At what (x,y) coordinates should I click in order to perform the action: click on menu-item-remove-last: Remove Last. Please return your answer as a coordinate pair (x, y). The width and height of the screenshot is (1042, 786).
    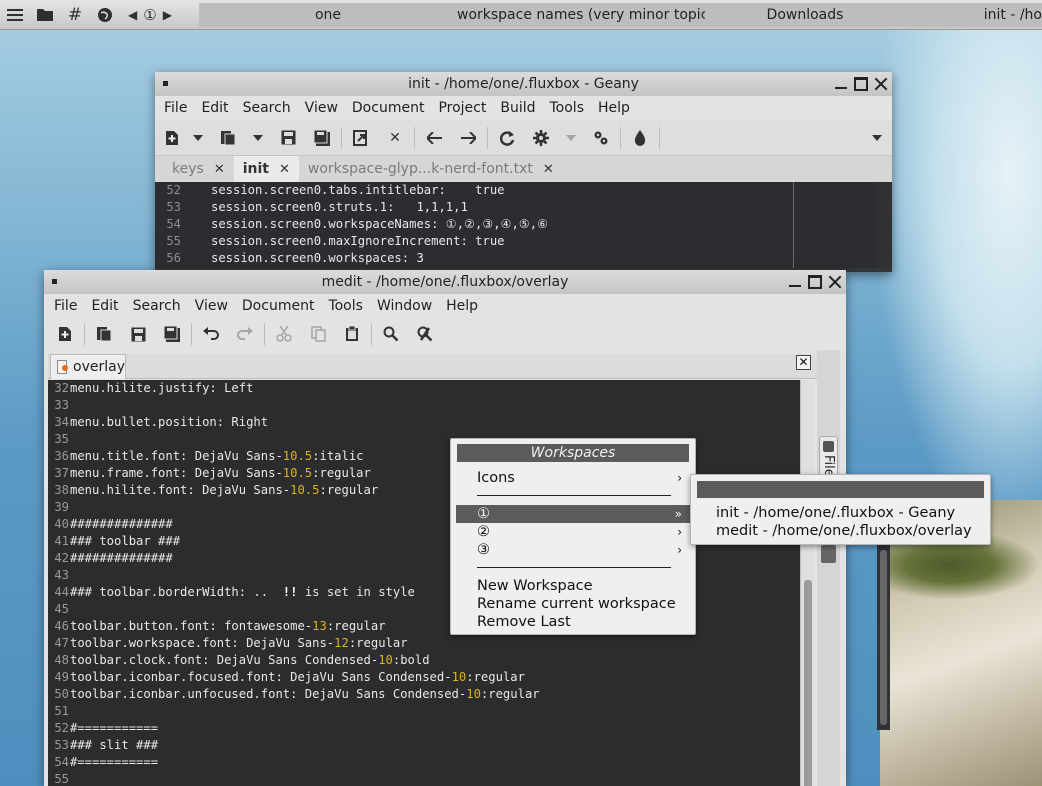
    Looking at the image, I should click on (573, 622).